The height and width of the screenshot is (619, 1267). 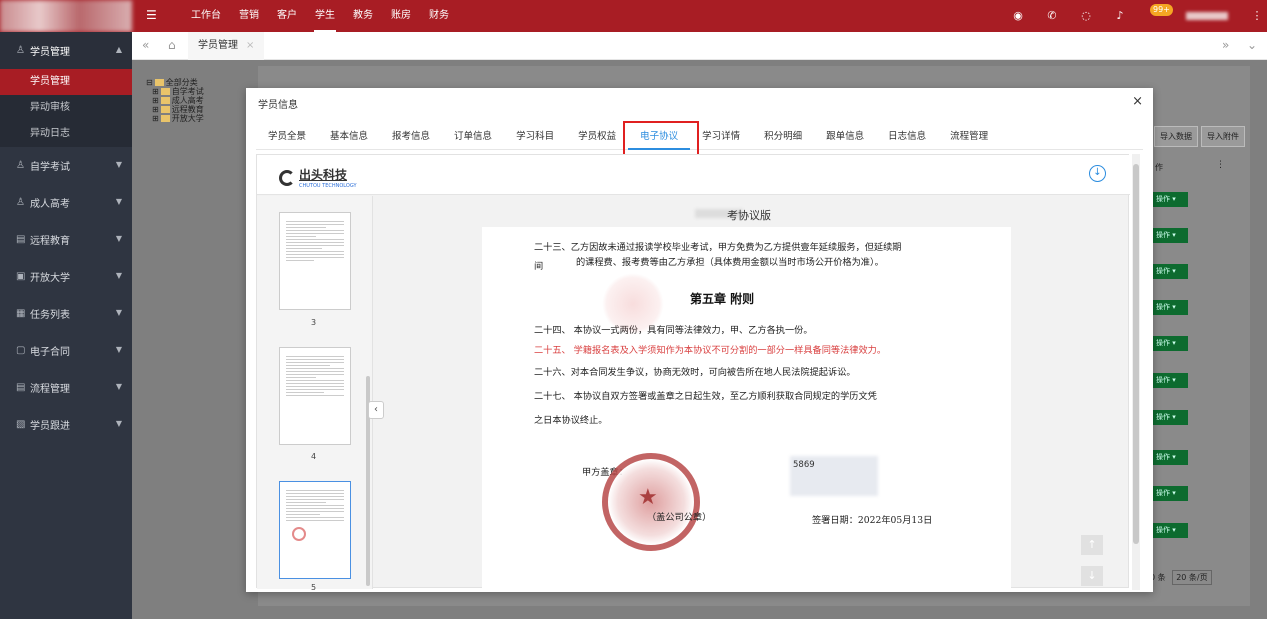 What do you see at coordinates (66, 165) in the screenshot?
I see `sidebar-group-self-exam: ♙ 自学考试 ▼` at bounding box center [66, 165].